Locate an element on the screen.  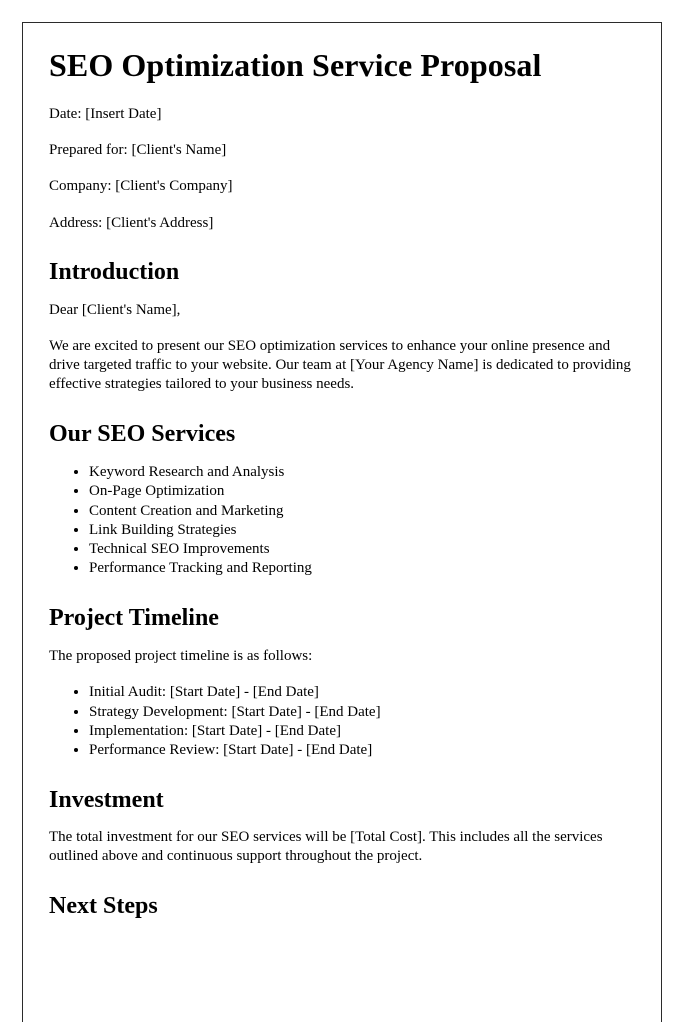
list-item: Content Creation and Marketing is located at coordinates (362, 511).